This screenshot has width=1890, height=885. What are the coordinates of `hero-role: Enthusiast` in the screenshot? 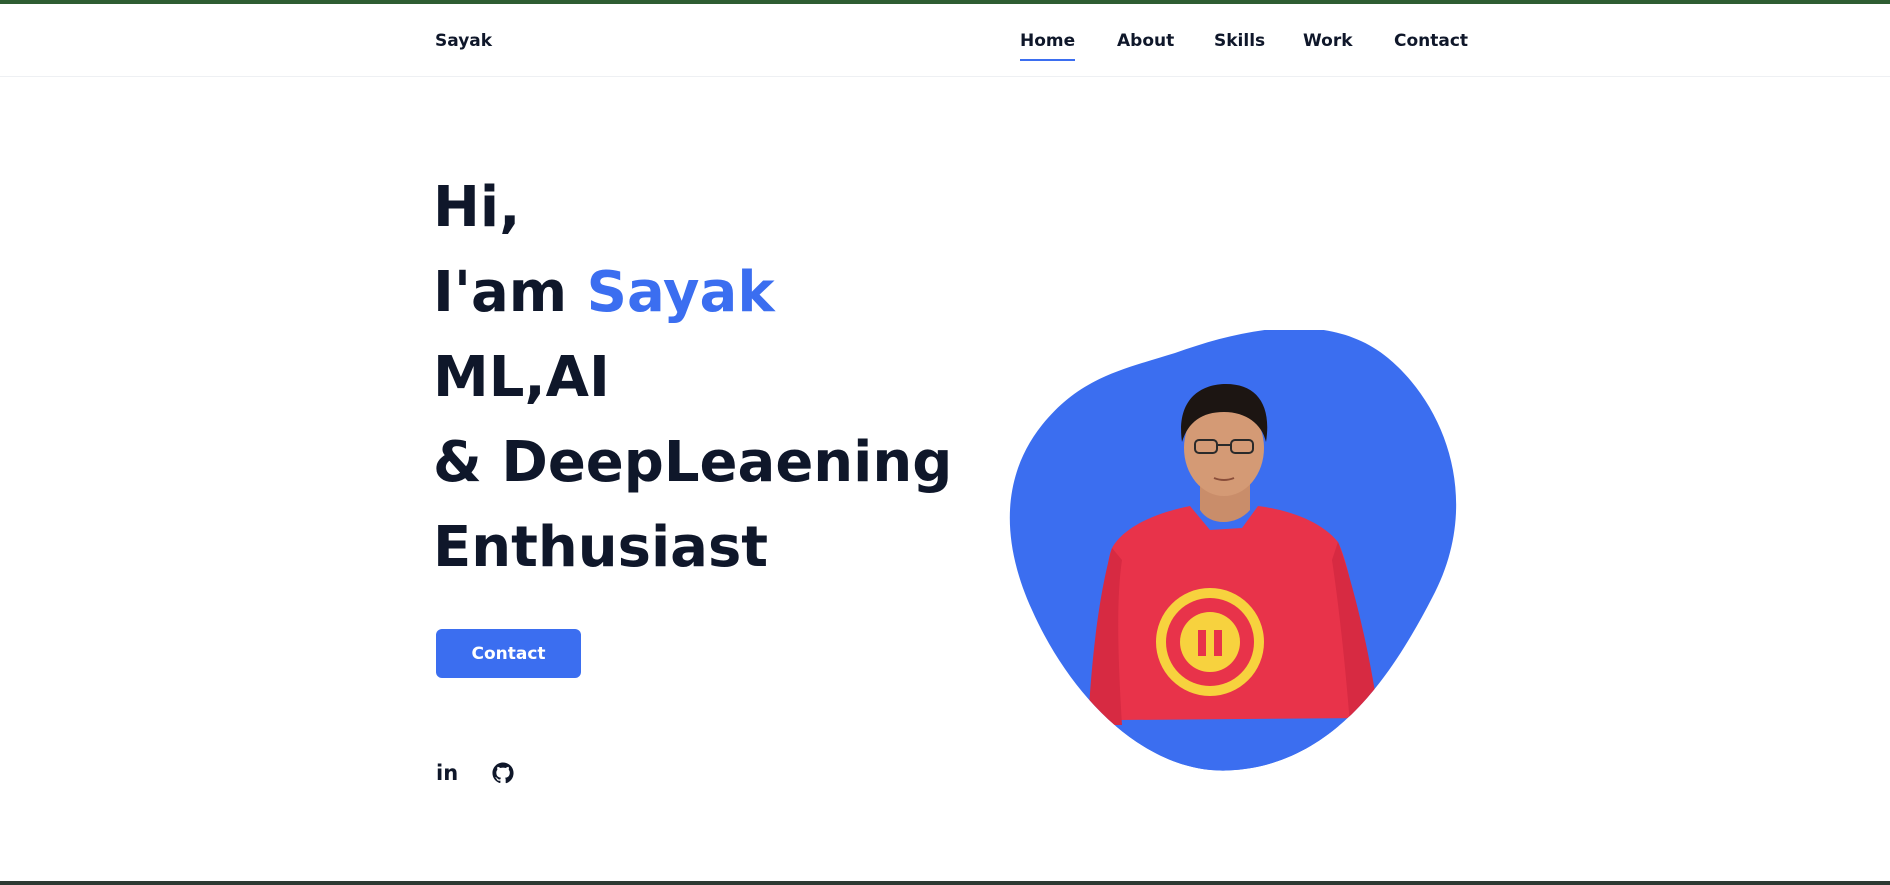 It's located at (601, 547).